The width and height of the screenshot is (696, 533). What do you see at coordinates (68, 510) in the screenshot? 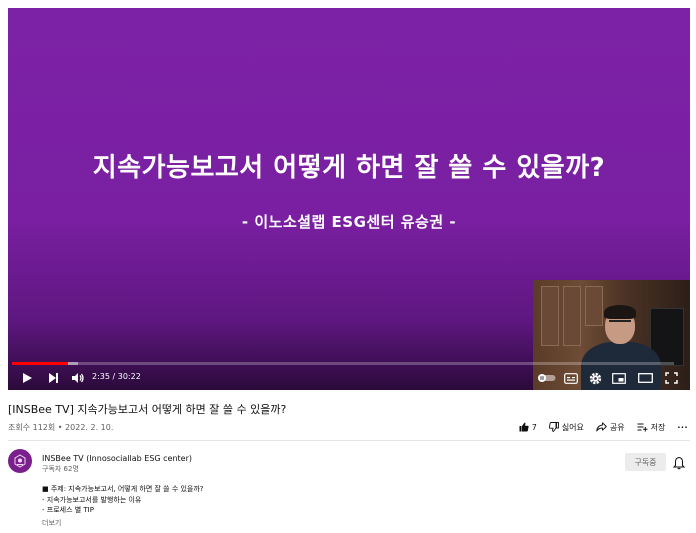
I see `description-line: - 프로세스 별 TIP` at bounding box center [68, 510].